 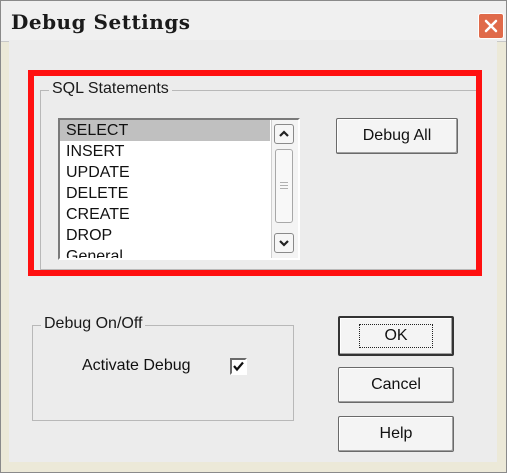 What do you see at coordinates (101, 22) in the screenshot?
I see `window-title: Debug Settings` at bounding box center [101, 22].